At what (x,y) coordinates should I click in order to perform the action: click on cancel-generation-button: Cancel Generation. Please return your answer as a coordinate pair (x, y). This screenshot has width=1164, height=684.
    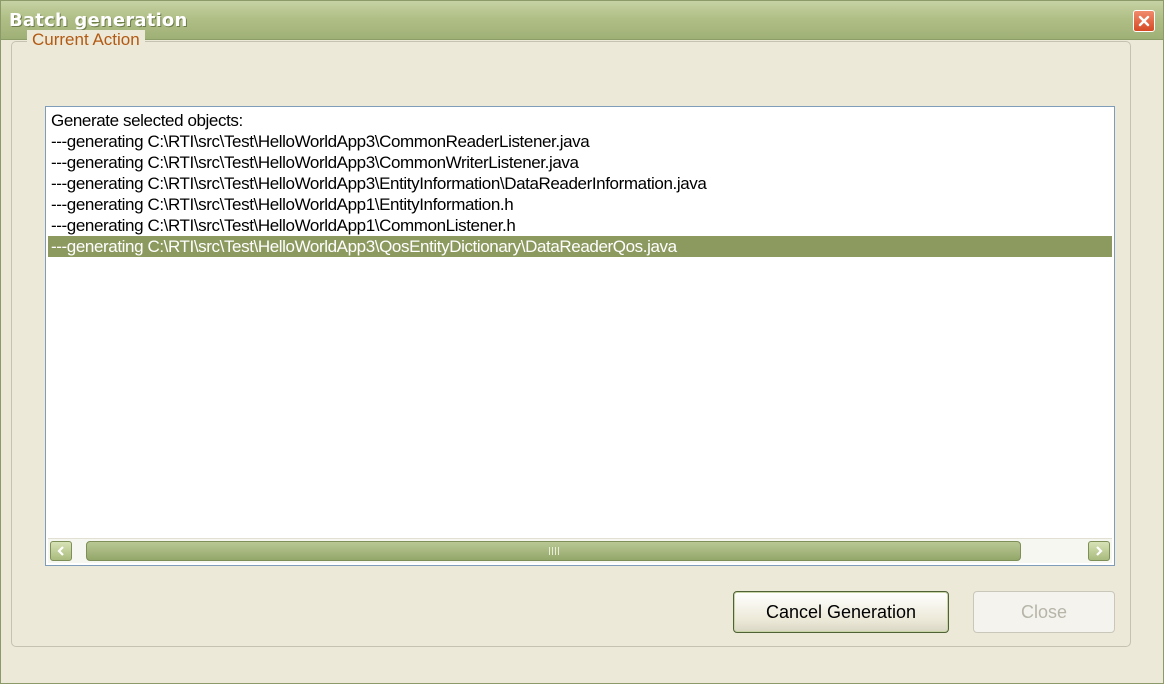
    Looking at the image, I should click on (841, 612).